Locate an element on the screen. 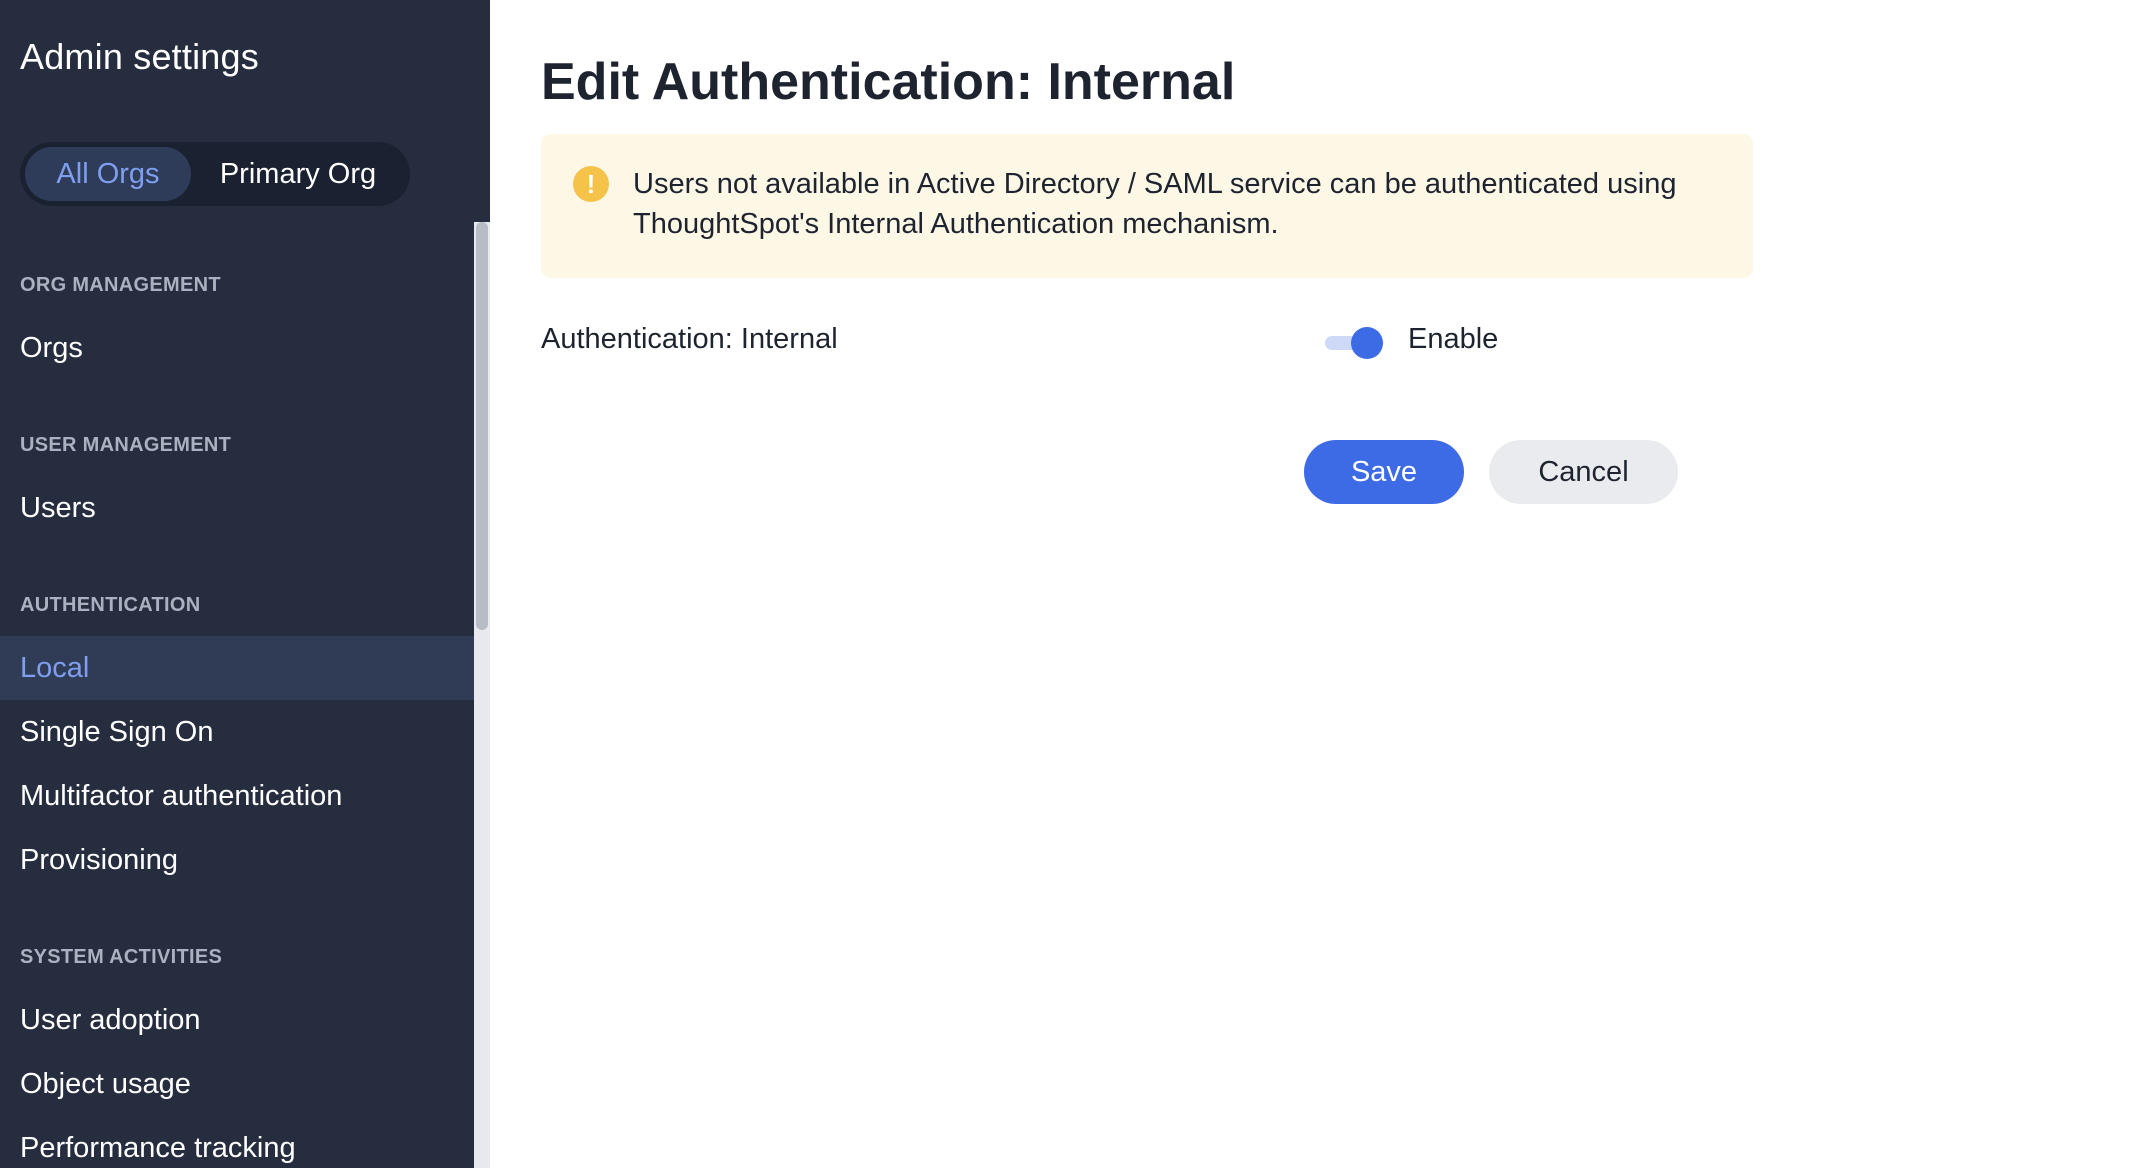 Image resolution: width=2148 pixels, height=1168 pixels. org-switch: All Orgs Primary Org is located at coordinates (215, 174).